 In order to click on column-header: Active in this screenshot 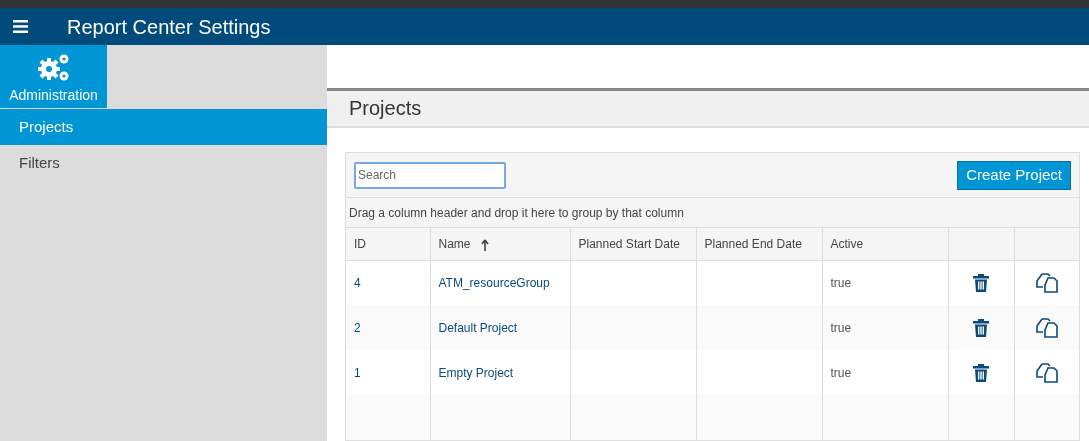, I will do `click(885, 244)`.